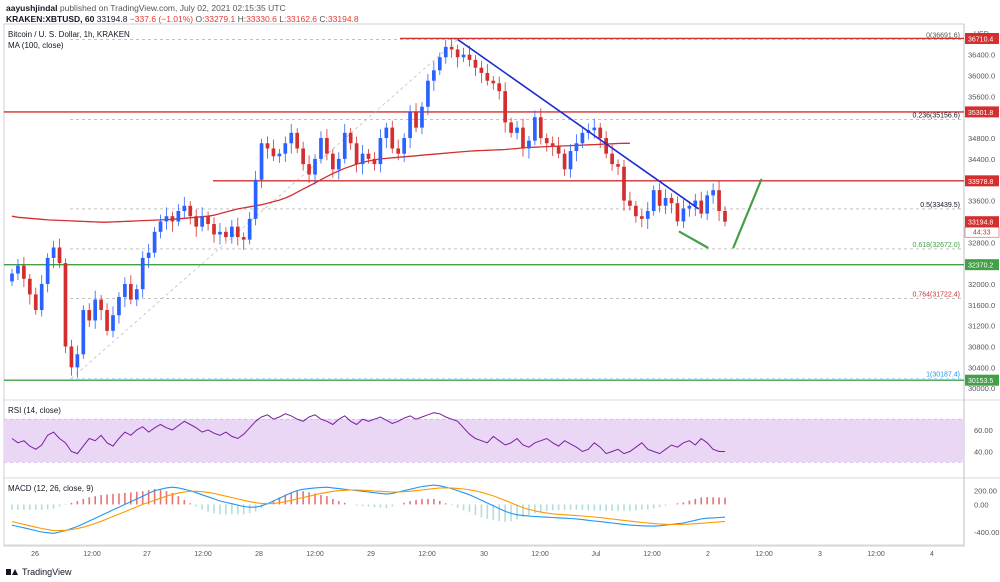 The height and width of the screenshot is (582, 1000). I want to click on tradingview-footer: TradingView, so click(39, 572).